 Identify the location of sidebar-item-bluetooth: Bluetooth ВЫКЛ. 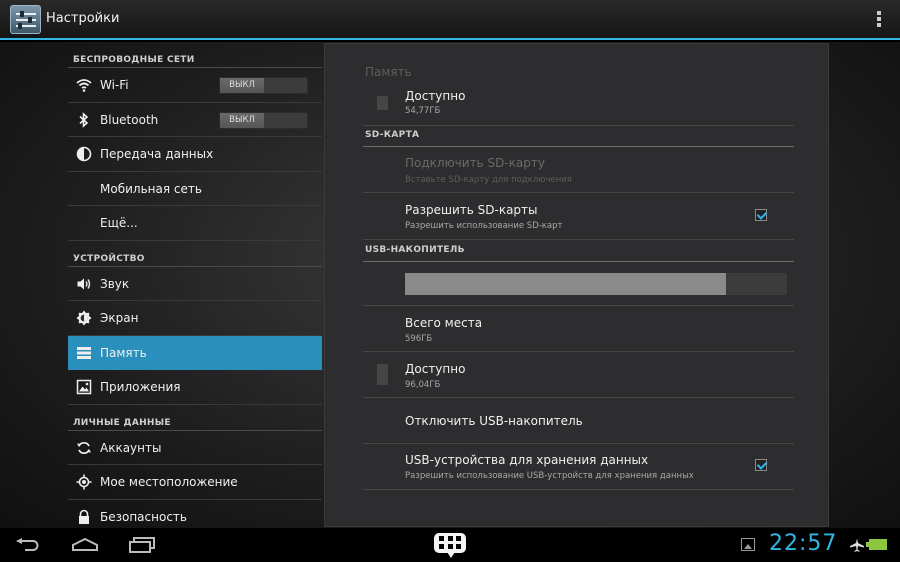
(195, 120).